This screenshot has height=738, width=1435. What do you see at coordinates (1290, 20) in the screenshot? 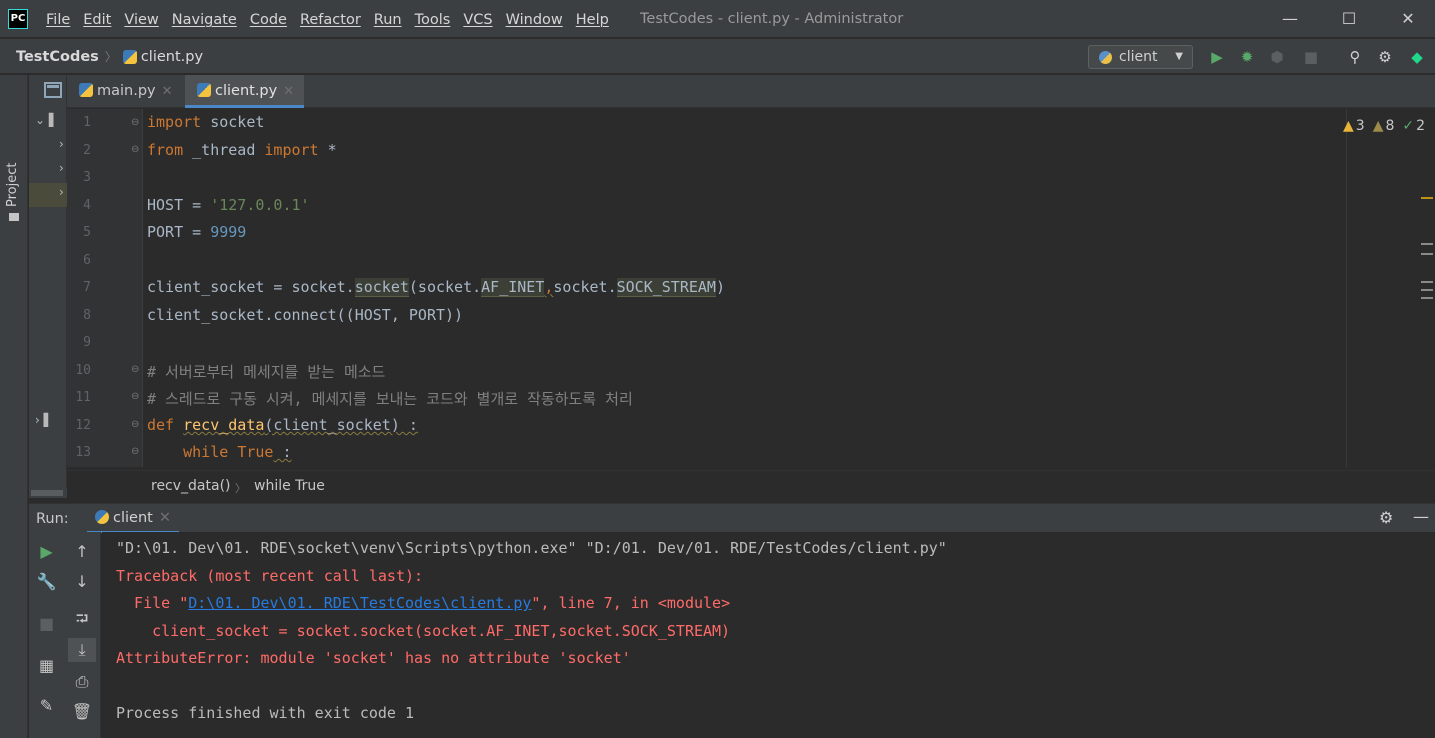
I see `minimize-button: —` at bounding box center [1290, 20].